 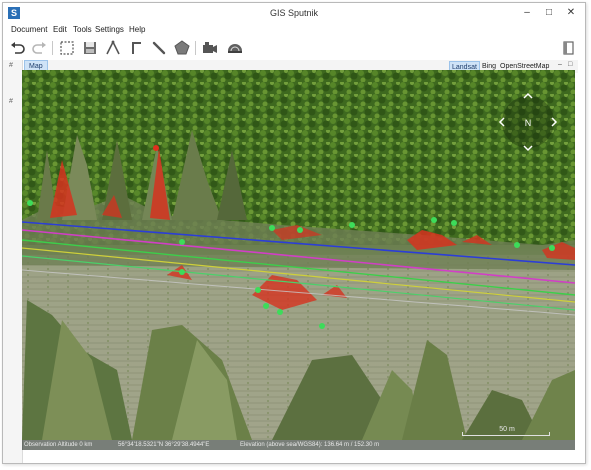 I want to click on draw-path-icon, so click(x=159, y=48).